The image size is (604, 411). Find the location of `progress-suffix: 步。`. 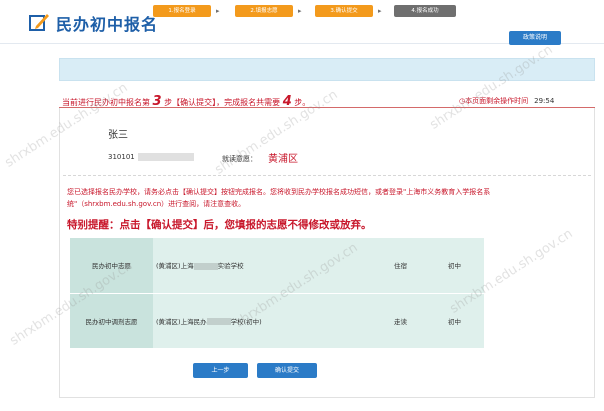

progress-suffix: 步。 is located at coordinates (302, 102).